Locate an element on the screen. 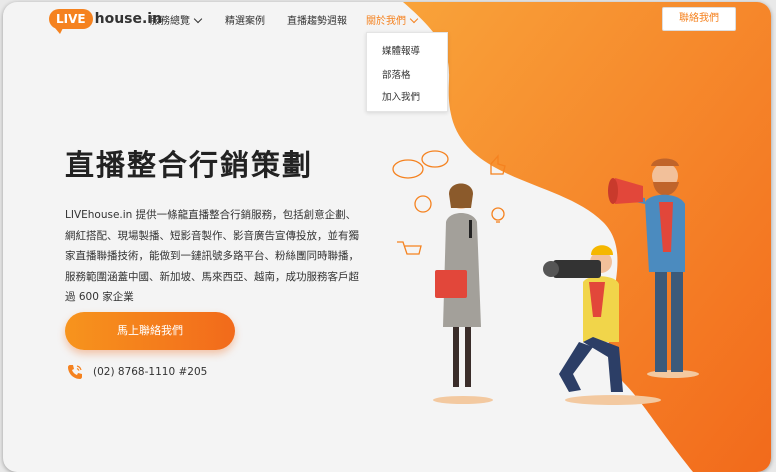 The width and height of the screenshot is (776, 472). megaphone-man-figure is located at coordinates (653, 268).